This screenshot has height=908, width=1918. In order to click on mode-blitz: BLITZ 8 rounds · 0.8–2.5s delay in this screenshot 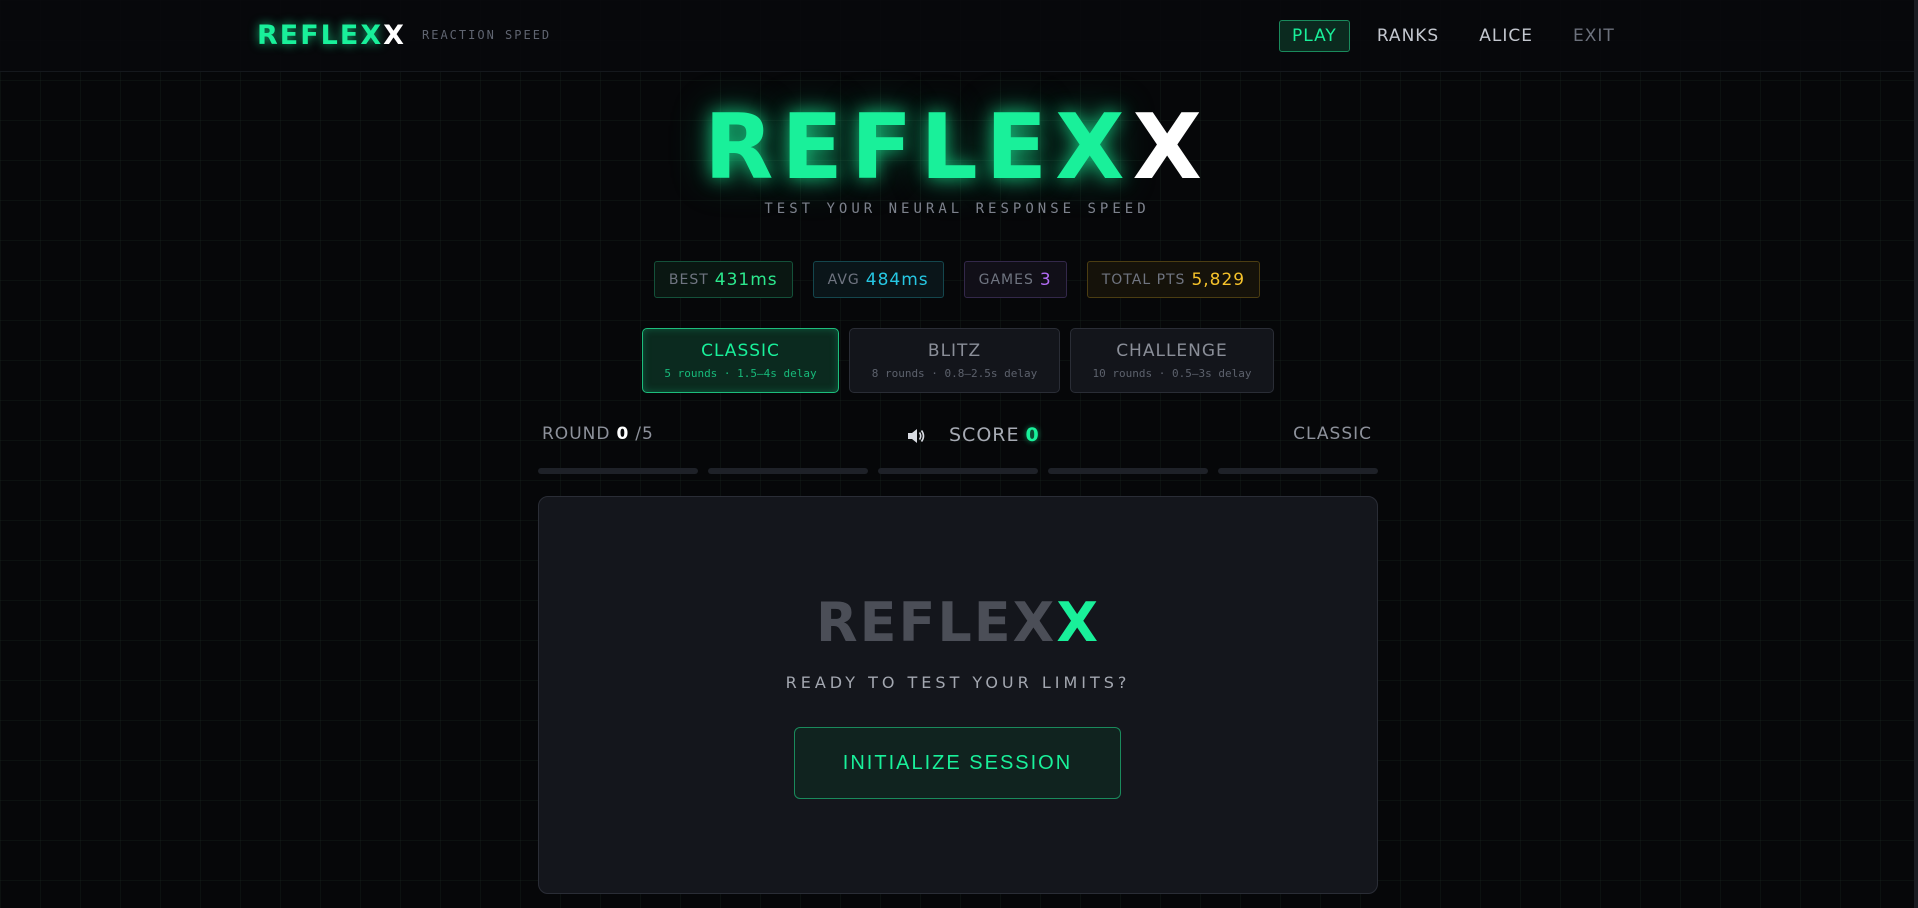, I will do `click(954, 360)`.